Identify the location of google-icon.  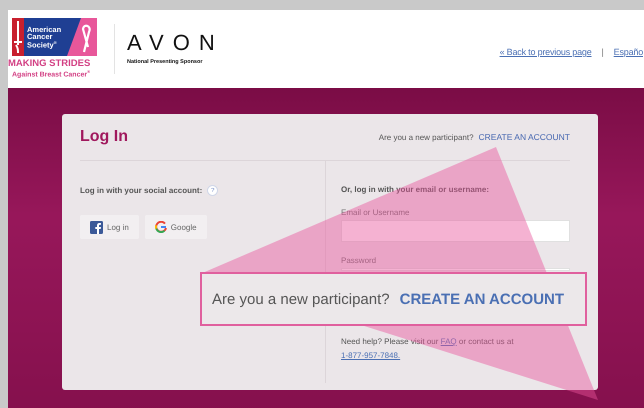
(160, 227).